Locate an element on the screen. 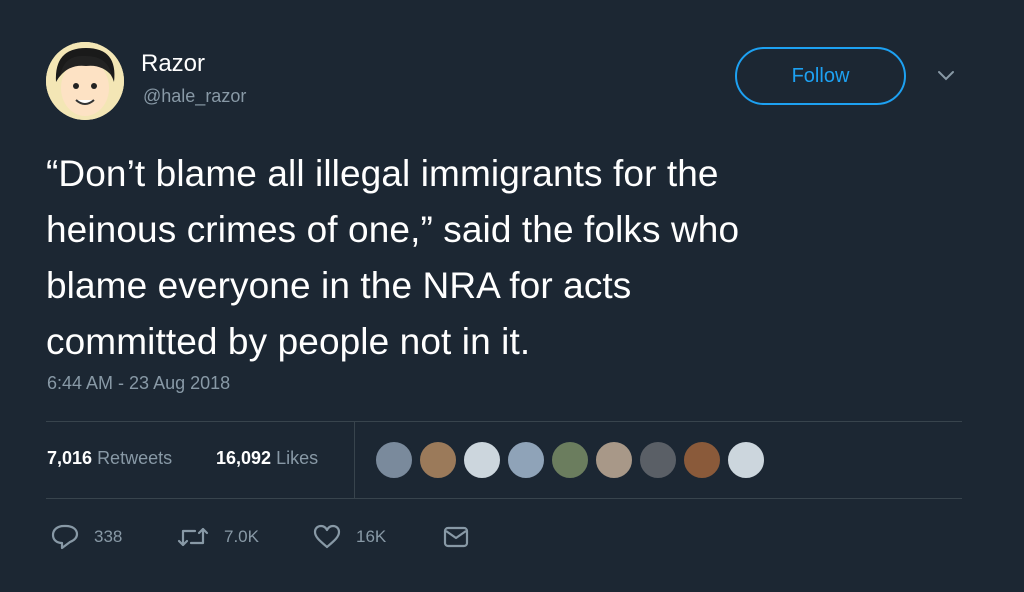 The height and width of the screenshot is (592, 1024). message-button is located at coordinates (463, 537).